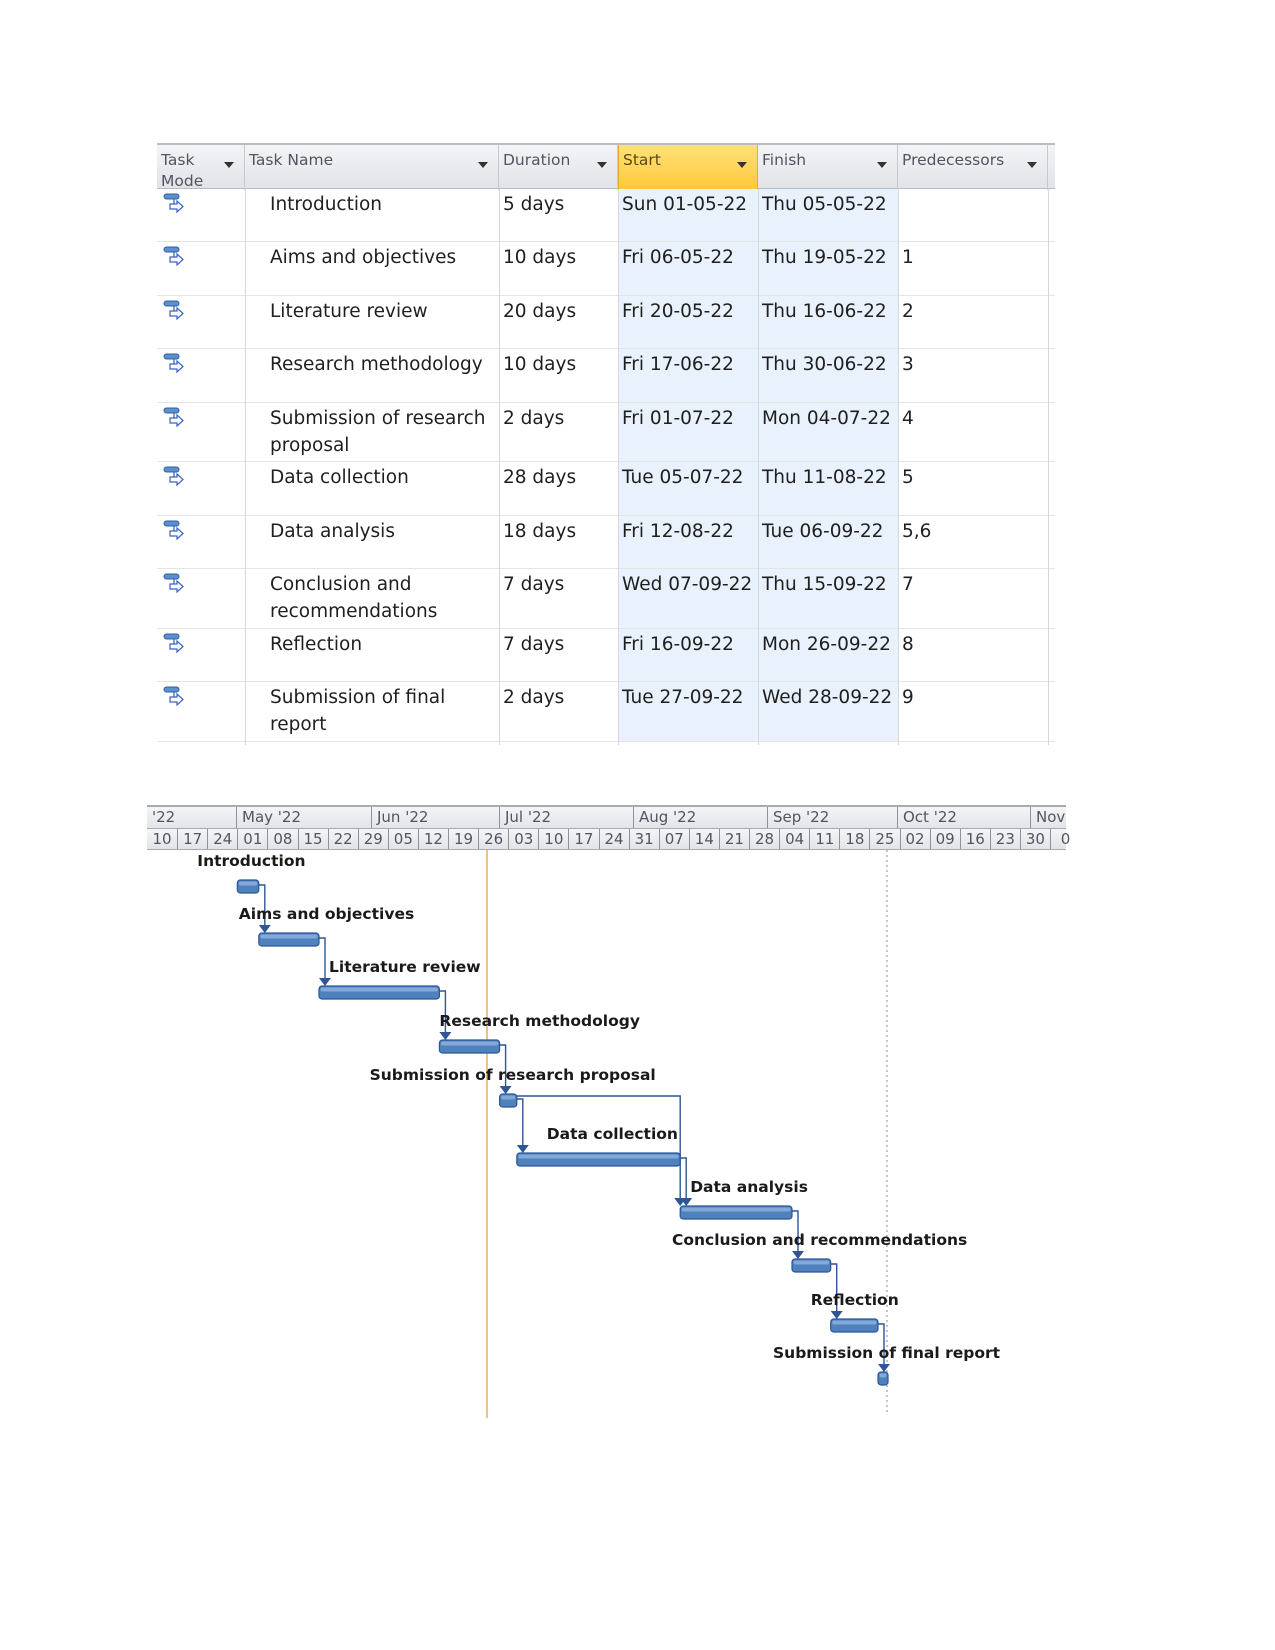  I want to click on task-bar-label: Data collection, so click(612, 1134).